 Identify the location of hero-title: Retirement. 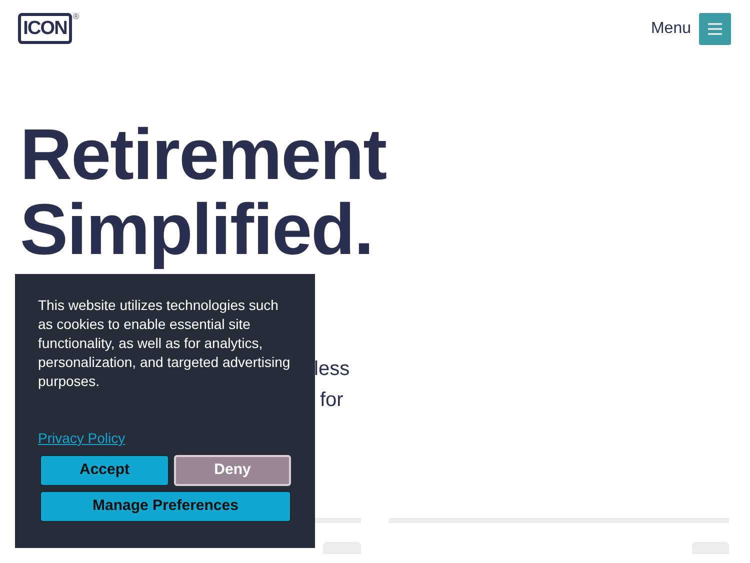
(204, 155).